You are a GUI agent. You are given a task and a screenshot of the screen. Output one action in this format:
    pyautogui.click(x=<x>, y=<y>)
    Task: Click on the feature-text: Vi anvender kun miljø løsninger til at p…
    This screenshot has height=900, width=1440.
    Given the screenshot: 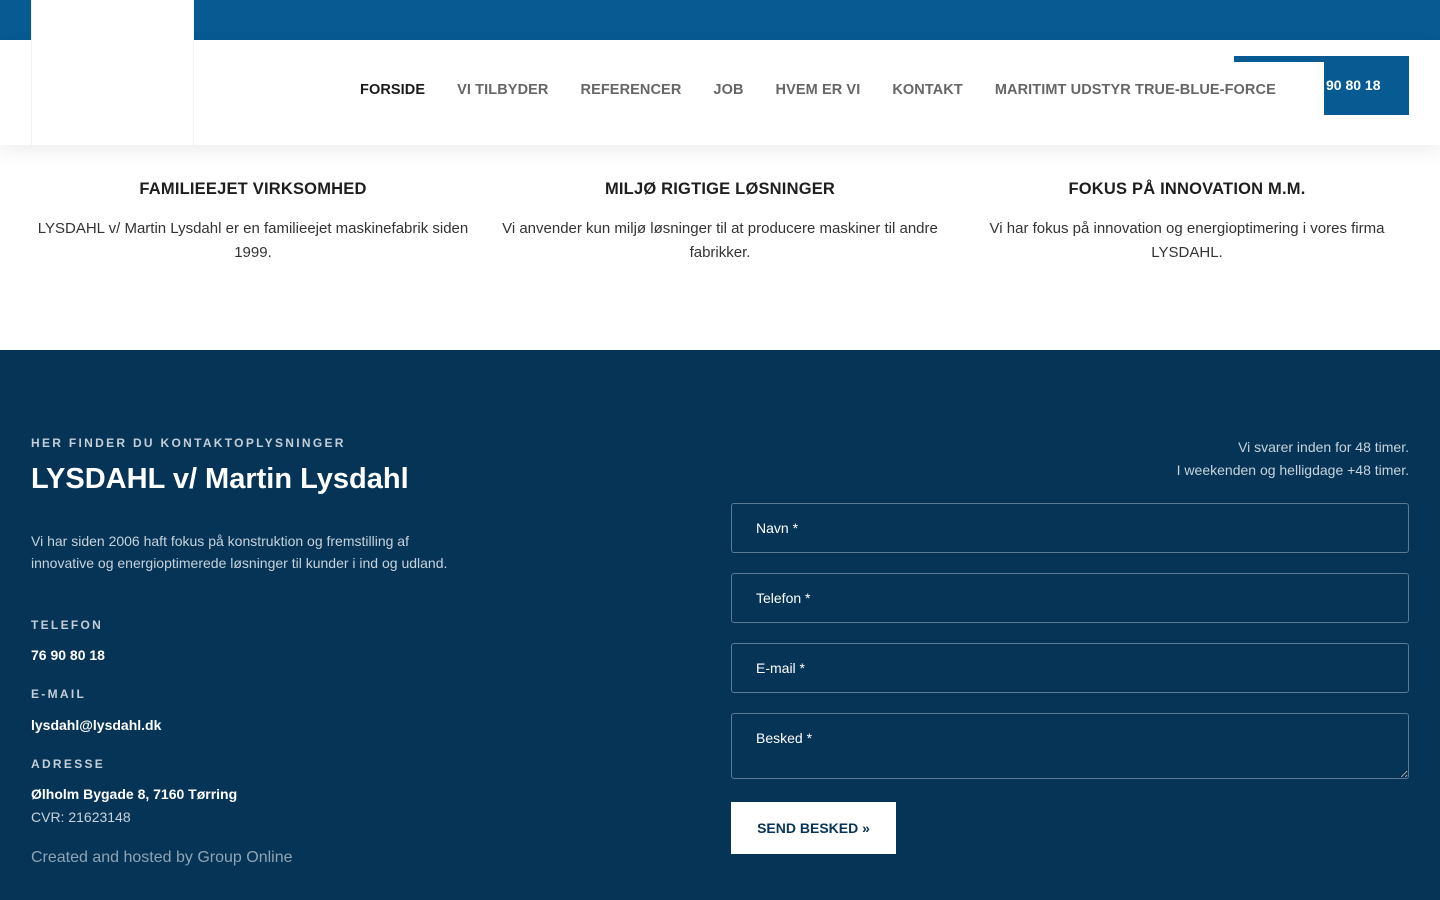 What is the action you would take?
    pyautogui.click(x=720, y=240)
    